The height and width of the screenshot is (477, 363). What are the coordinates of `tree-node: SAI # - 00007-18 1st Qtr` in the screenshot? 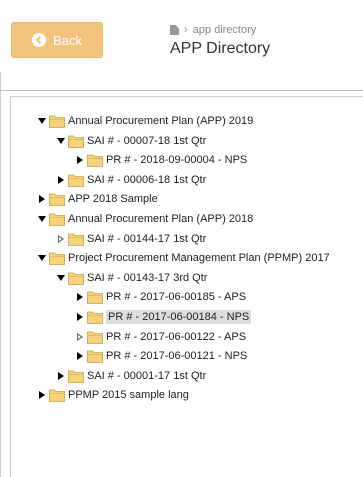 It's located at (131, 141).